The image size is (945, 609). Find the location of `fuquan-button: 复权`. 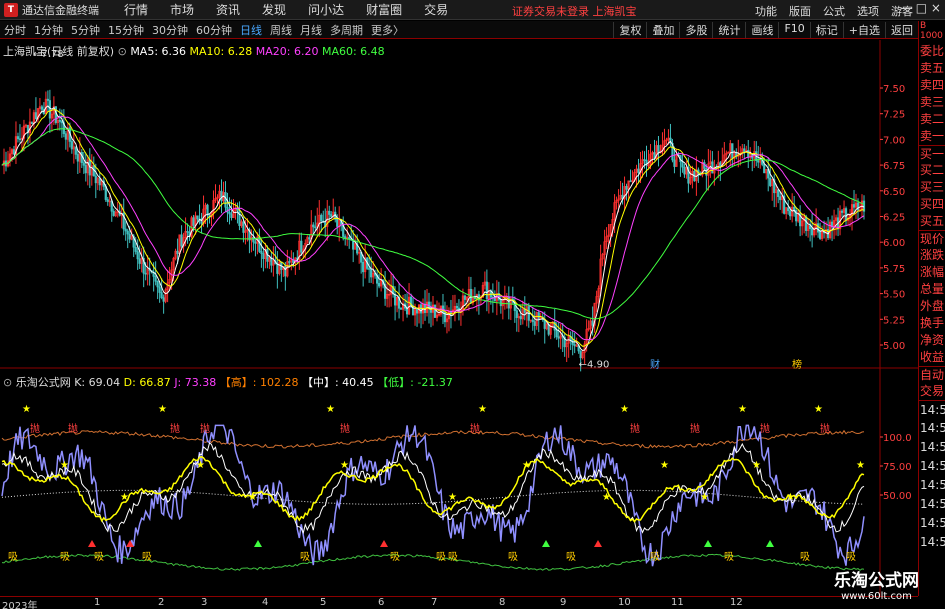

fuquan-button: 复权 is located at coordinates (629, 30).